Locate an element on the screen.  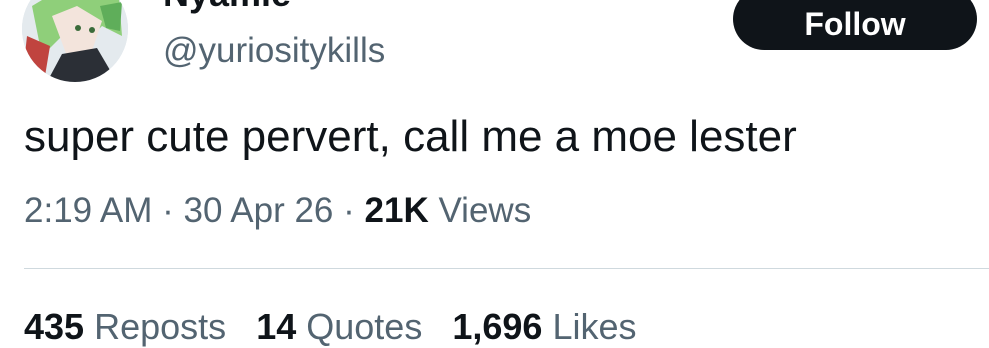
views-label: Views is located at coordinates (485, 210).